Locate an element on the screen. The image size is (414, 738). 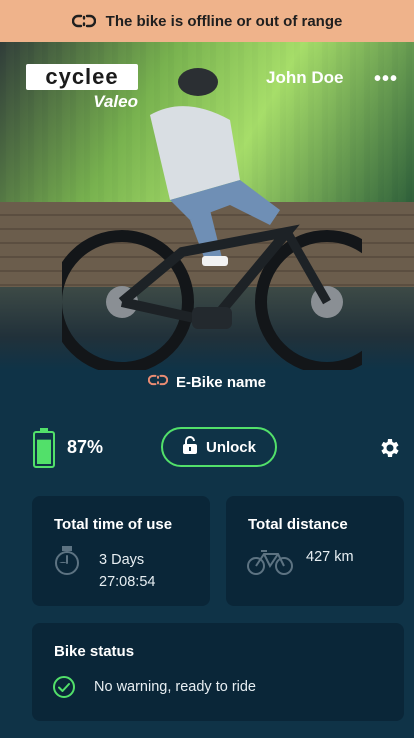
total-time-title: Total time of use is located at coordinates (113, 524).